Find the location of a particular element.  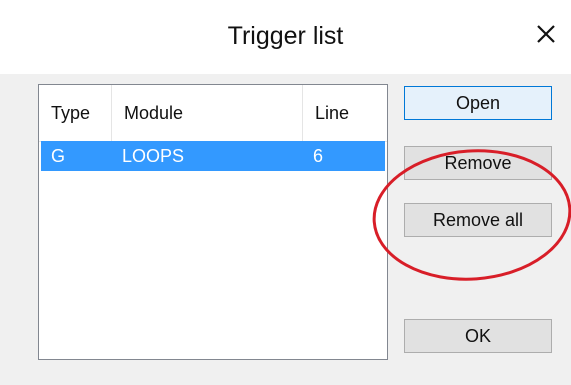

dialog-title: Trigger list is located at coordinates (285, 36).